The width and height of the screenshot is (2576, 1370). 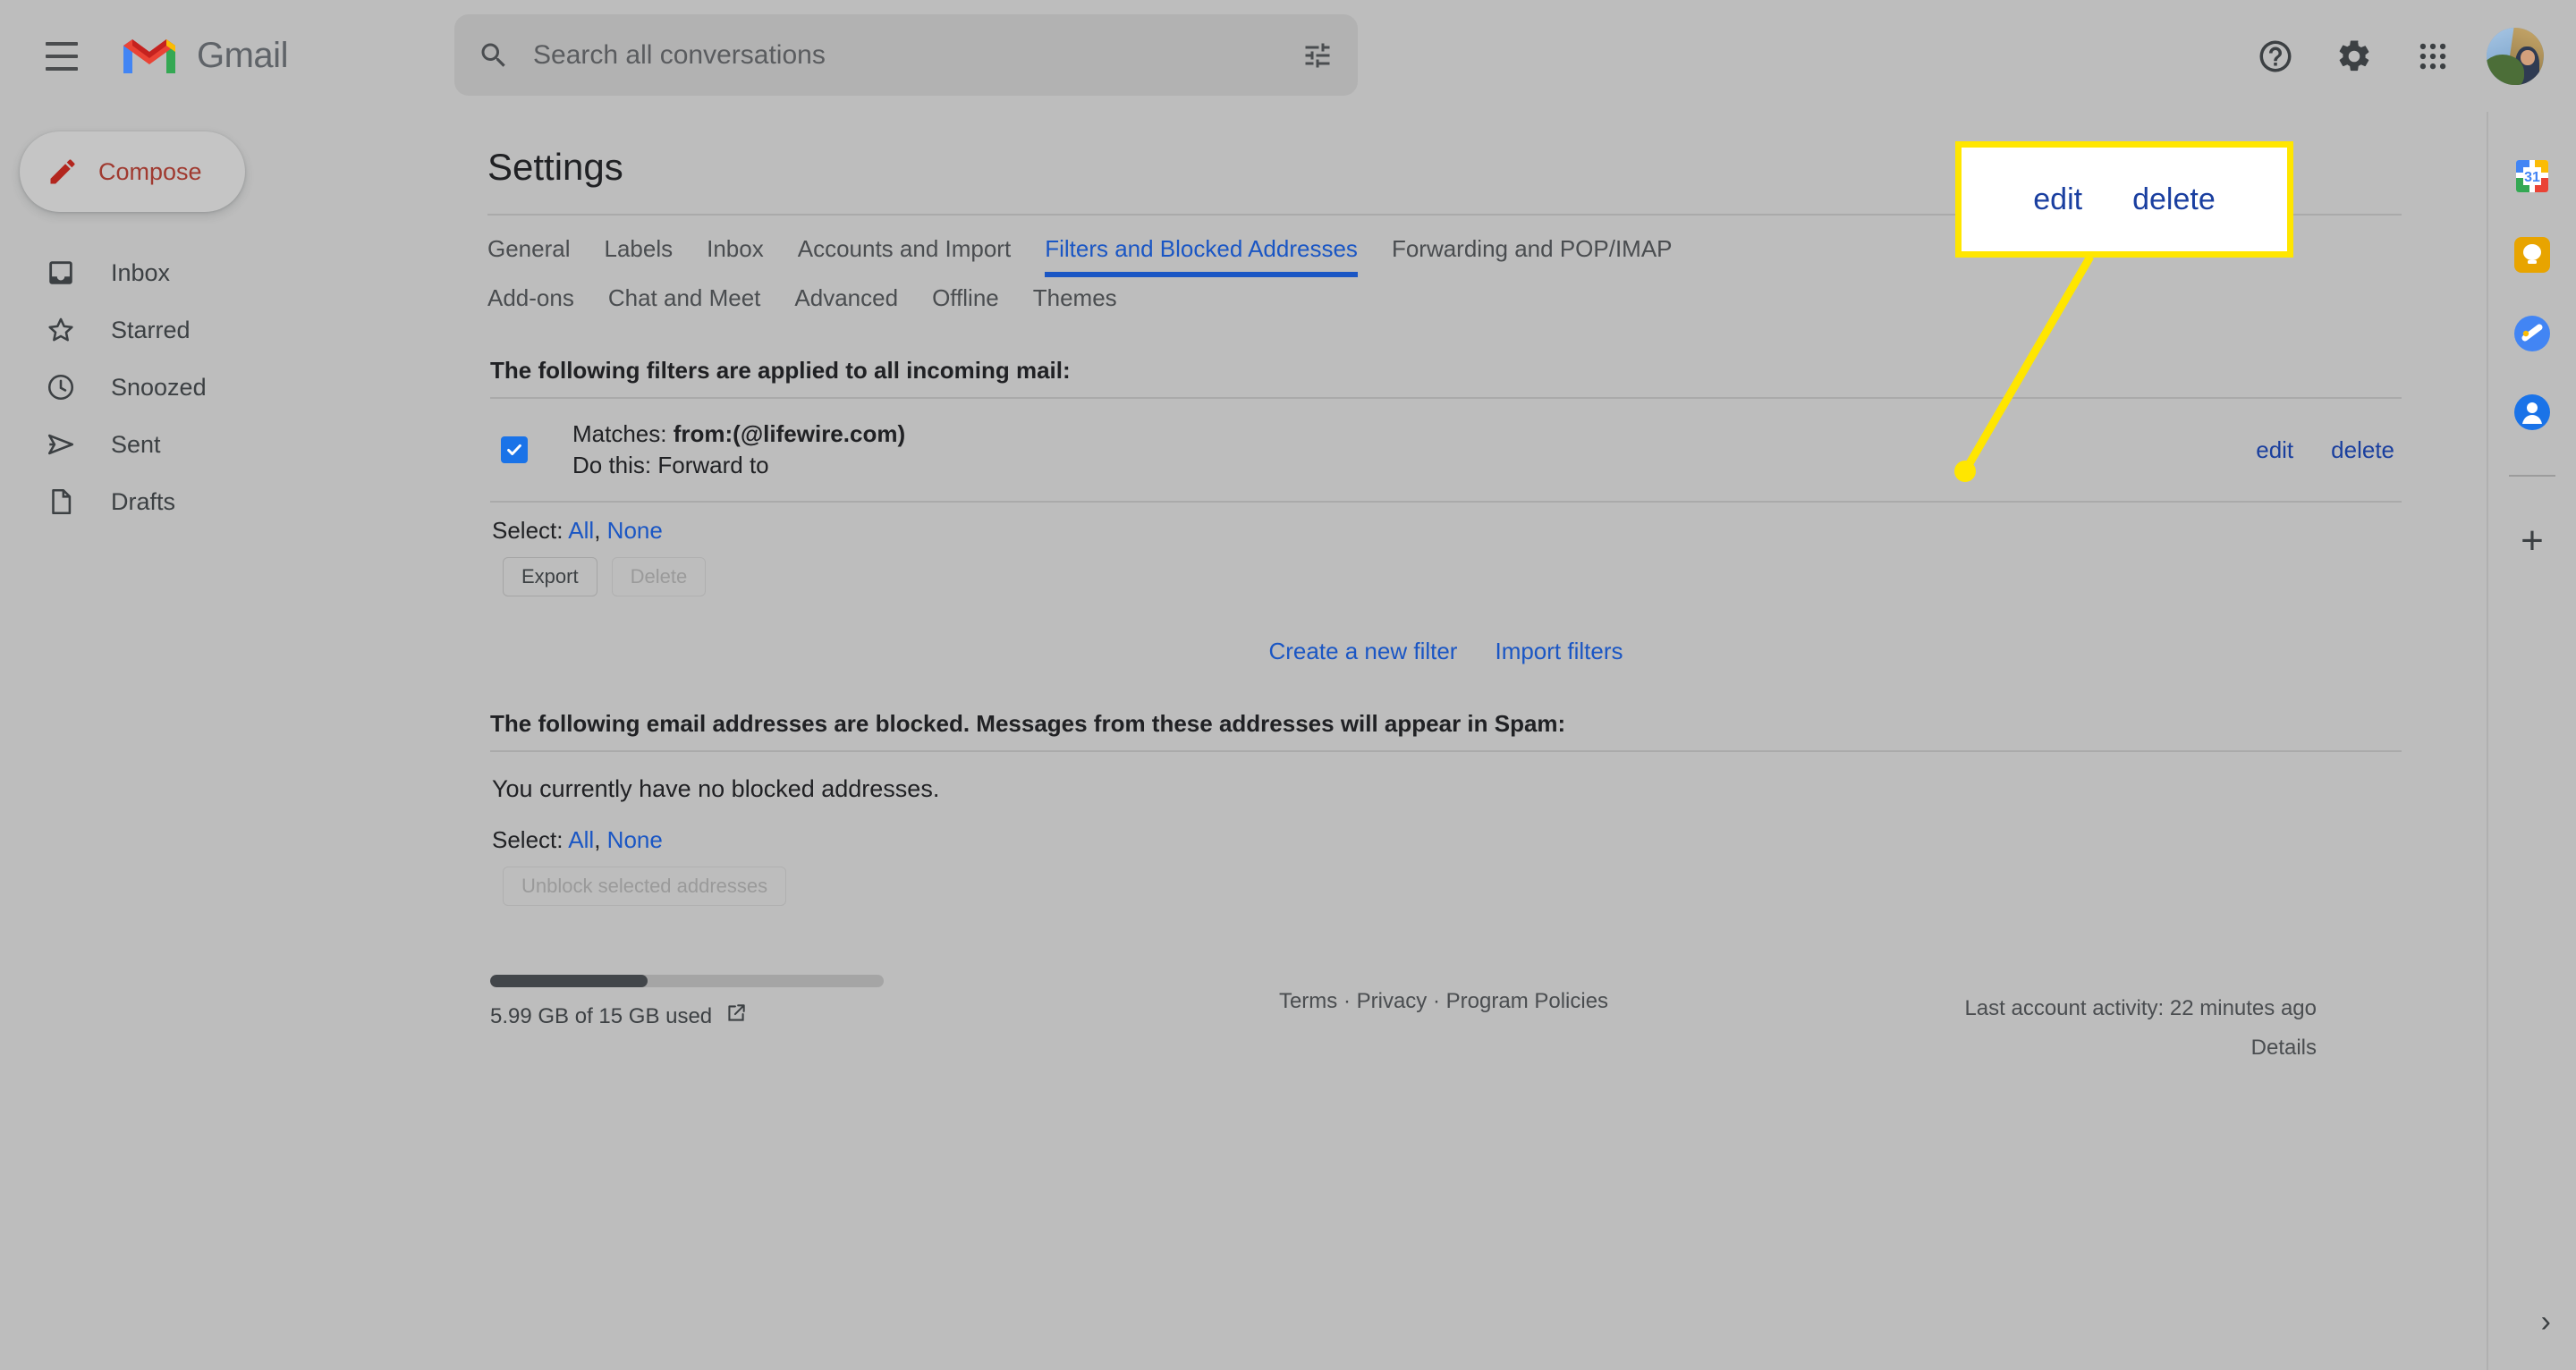 I want to click on side-panel: 31 + ›, so click(x=2531, y=741).